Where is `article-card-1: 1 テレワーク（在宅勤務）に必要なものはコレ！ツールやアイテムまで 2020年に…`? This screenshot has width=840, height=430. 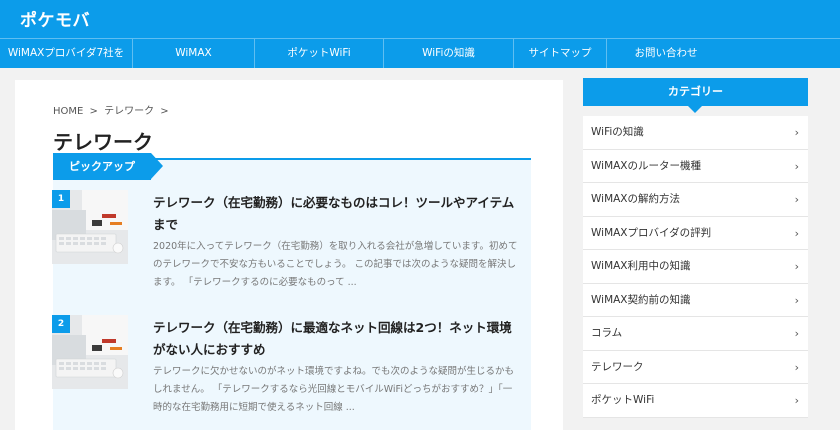
article-card-1: 1 テレワーク（在宅勤務）に必要なものはコレ！ツールやアイテムまで 2020年に… is located at coordinates (284, 240).